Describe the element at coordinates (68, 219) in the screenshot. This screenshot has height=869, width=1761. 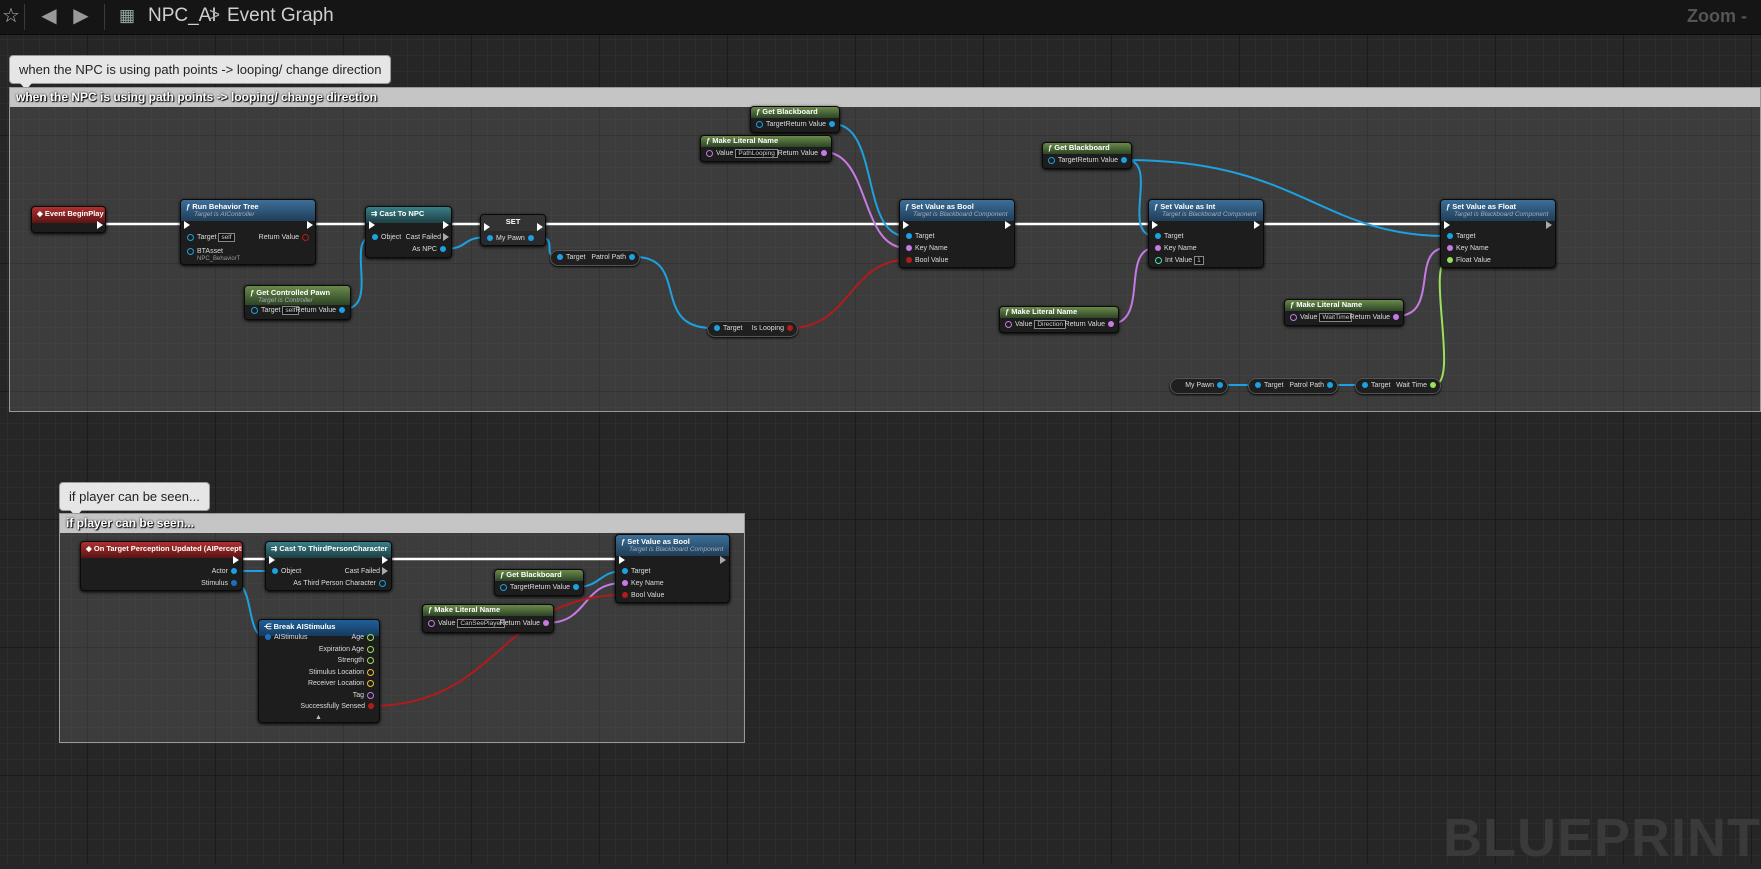
I see `event-beginplay-node: ◆ Event BeginPlay` at that location.